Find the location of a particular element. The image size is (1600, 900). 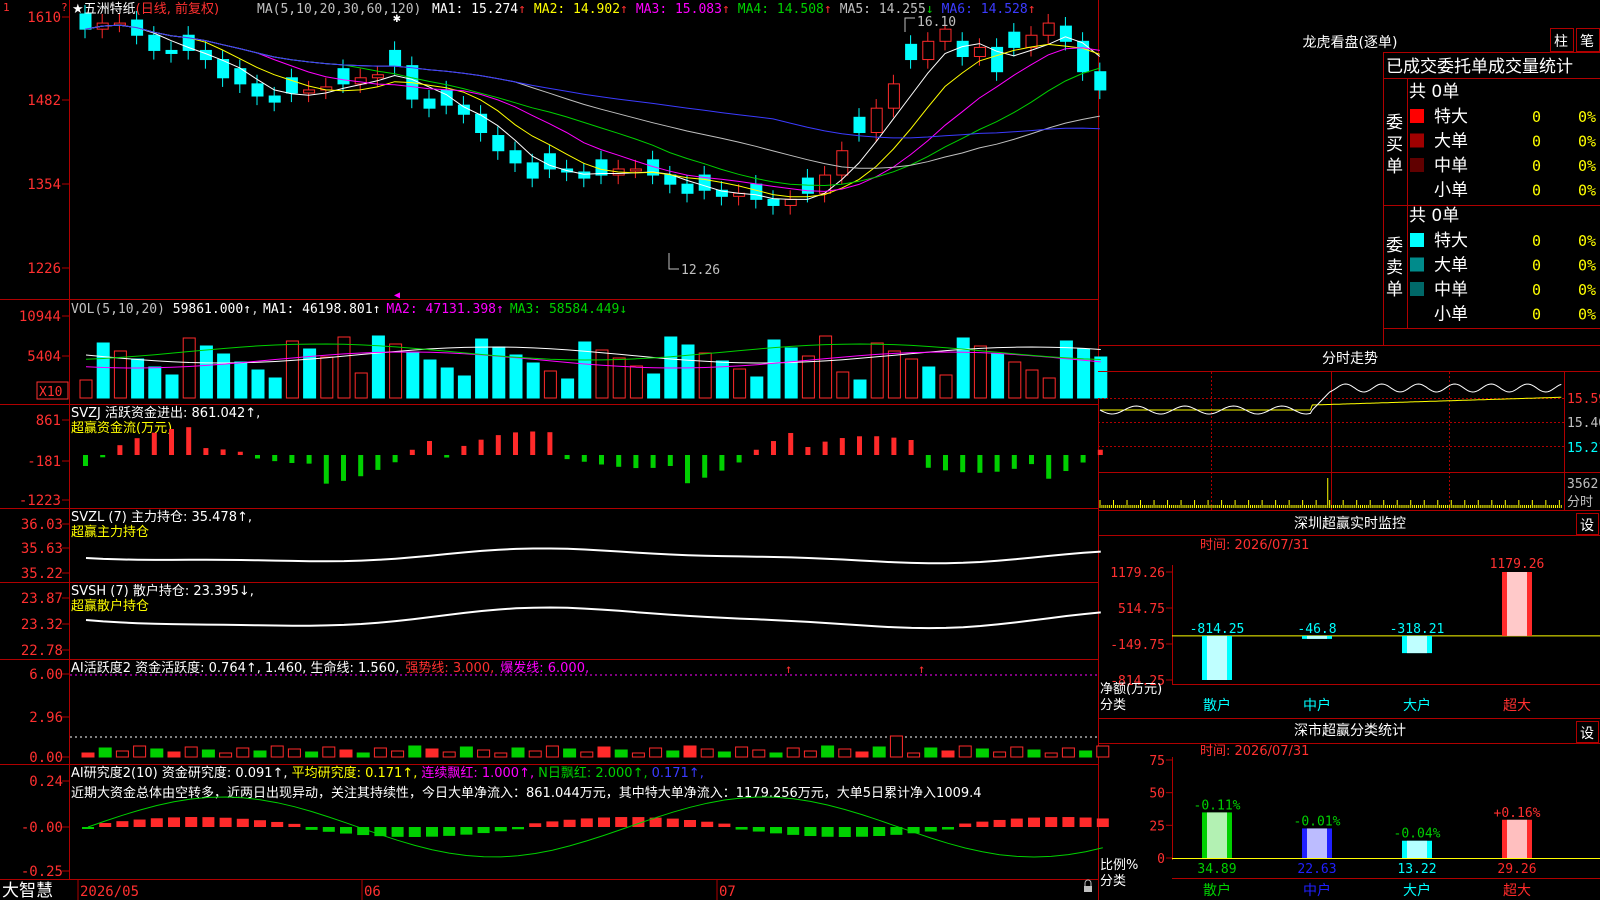

intraday-vol-unit: 分时 is located at coordinates (1580, 502).